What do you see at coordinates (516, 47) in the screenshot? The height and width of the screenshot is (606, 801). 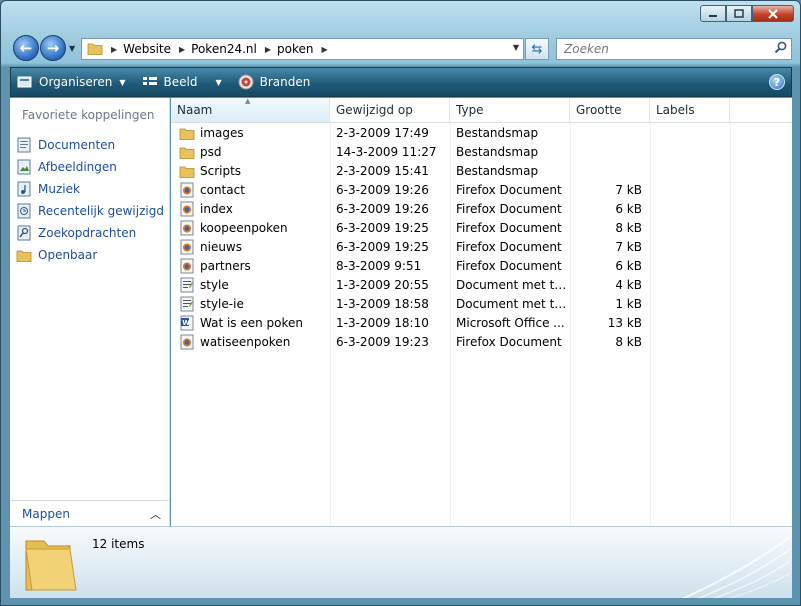 I see `address-dropdown-icon: ▼` at bounding box center [516, 47].